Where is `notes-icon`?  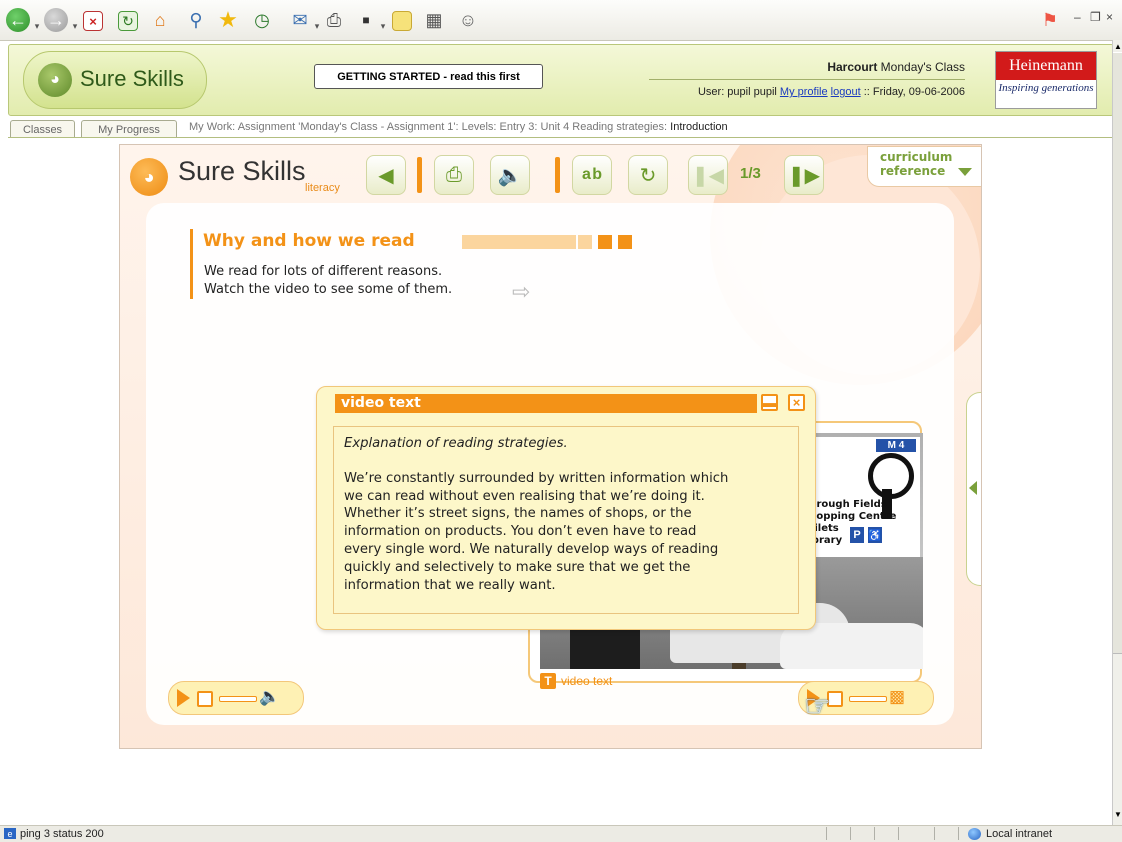
notes-icon is located at coordinates (402, 21).